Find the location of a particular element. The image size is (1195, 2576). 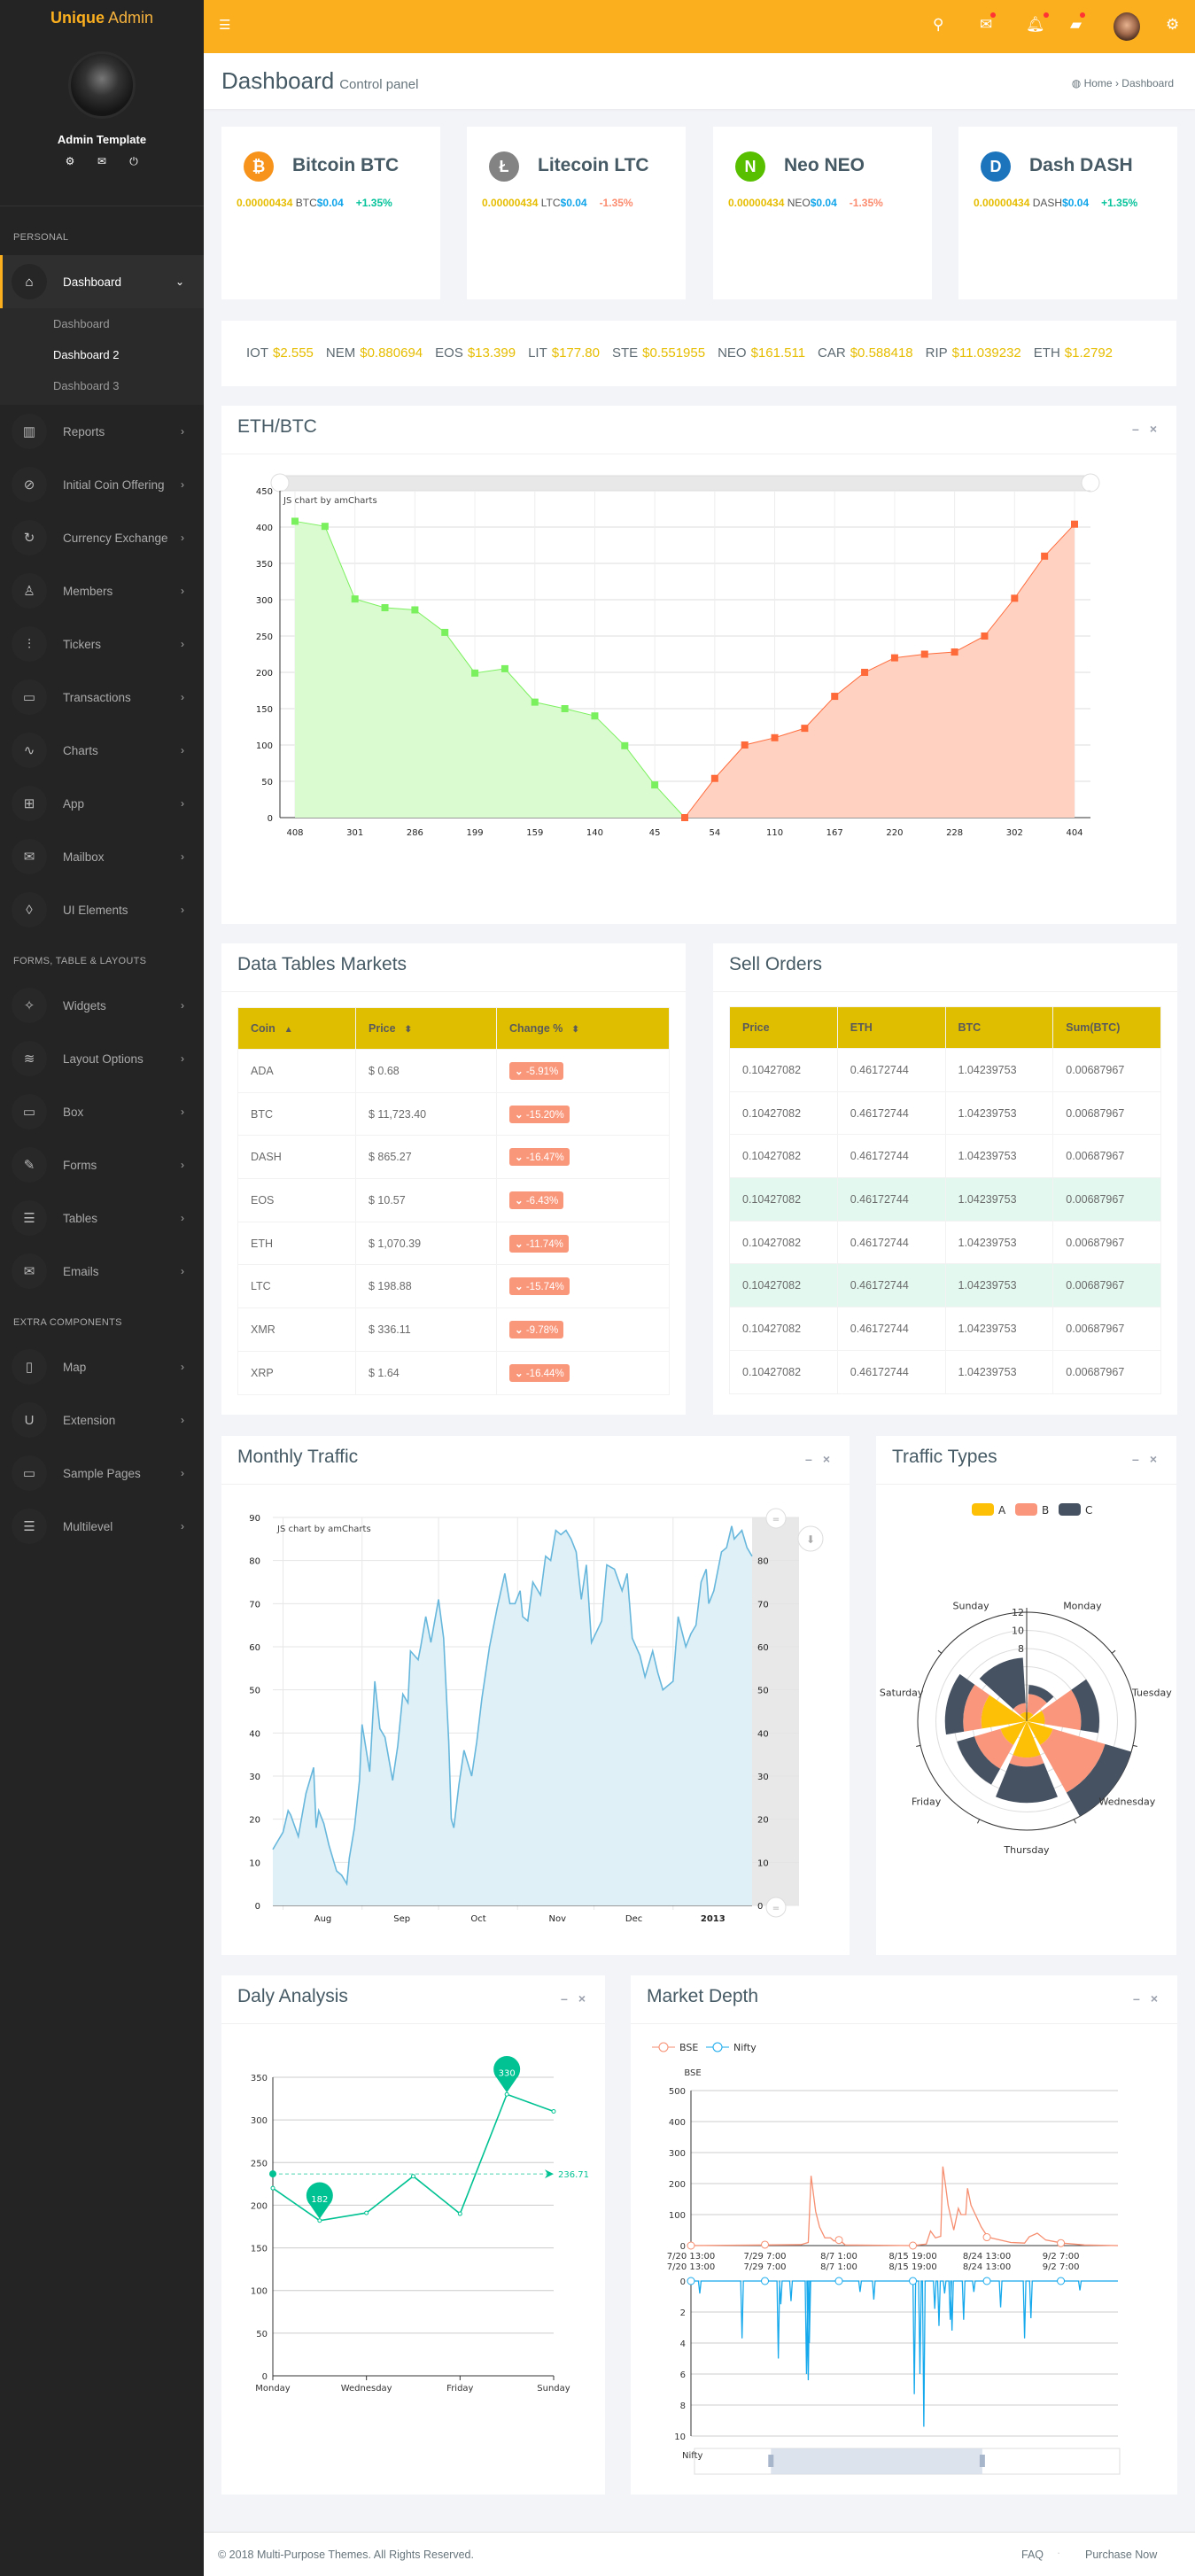

column-header: Price ⬍ is located at coordinates (426, 1028).